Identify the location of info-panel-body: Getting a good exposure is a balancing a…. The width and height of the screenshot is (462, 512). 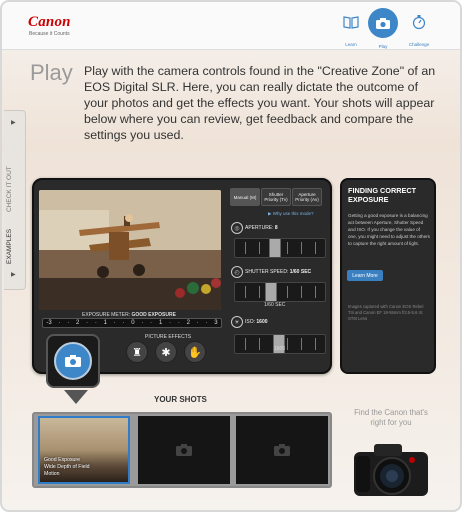
(389, 229).